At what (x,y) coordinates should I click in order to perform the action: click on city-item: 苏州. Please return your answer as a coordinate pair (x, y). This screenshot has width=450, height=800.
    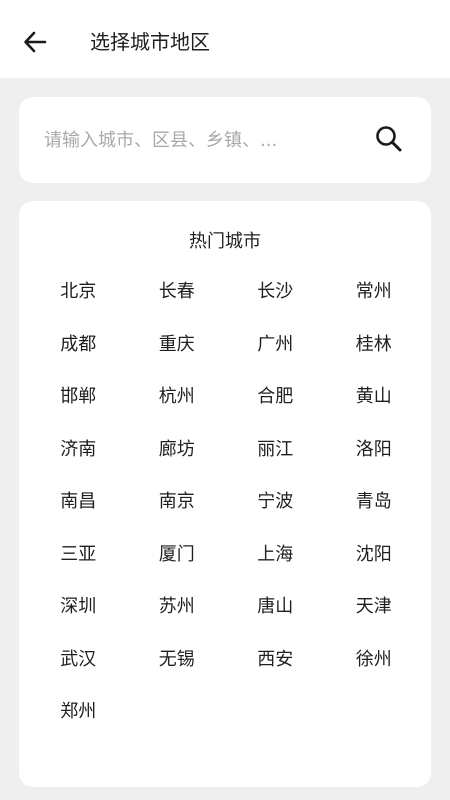
    Looking at the image, I should click on (177, 618).